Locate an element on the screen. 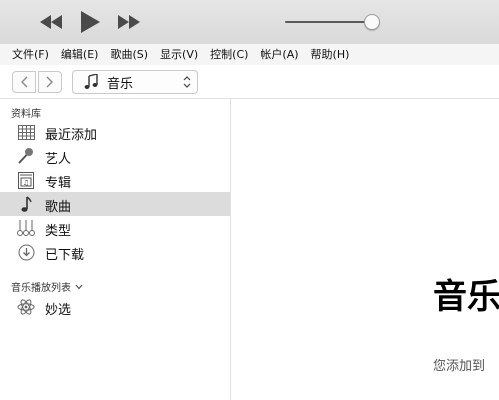 The image size is (499, 400). sidebar-item-downloaded: 已下载 is located at coordinates (115, 252).